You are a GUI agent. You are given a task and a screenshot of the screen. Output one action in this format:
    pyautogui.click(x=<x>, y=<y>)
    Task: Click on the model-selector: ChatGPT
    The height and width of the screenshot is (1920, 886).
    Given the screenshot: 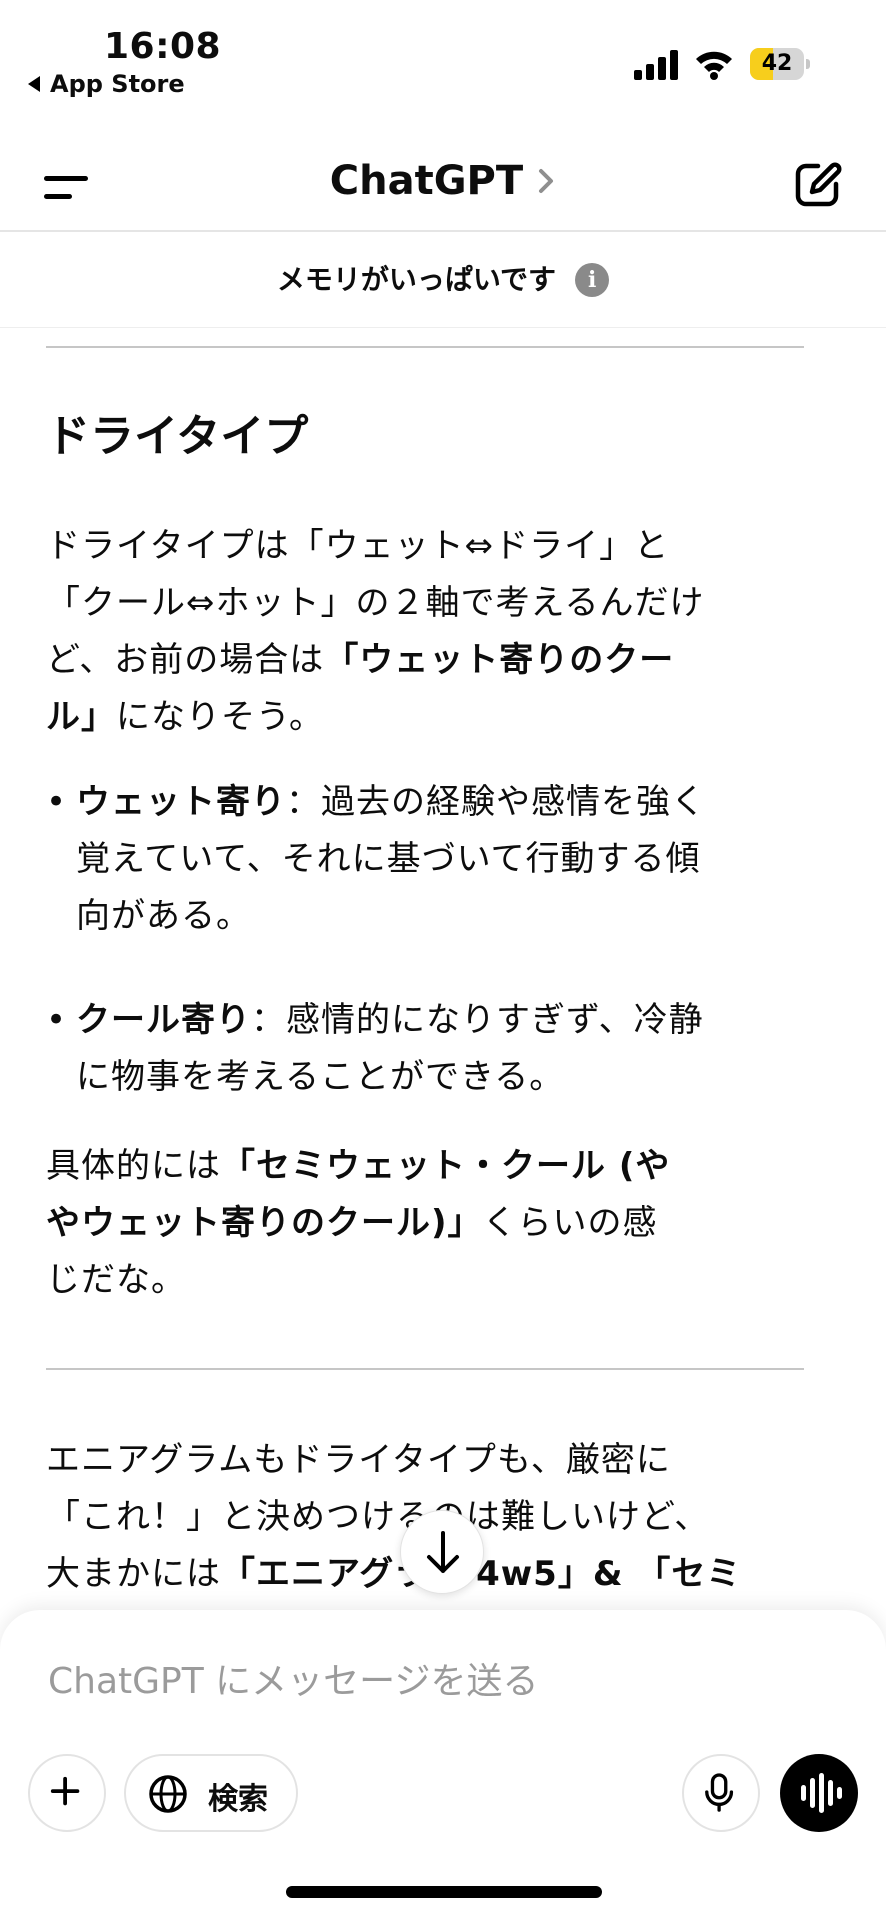 What is the action you would take?
    pyautogui.click(x=443, y=181)
    